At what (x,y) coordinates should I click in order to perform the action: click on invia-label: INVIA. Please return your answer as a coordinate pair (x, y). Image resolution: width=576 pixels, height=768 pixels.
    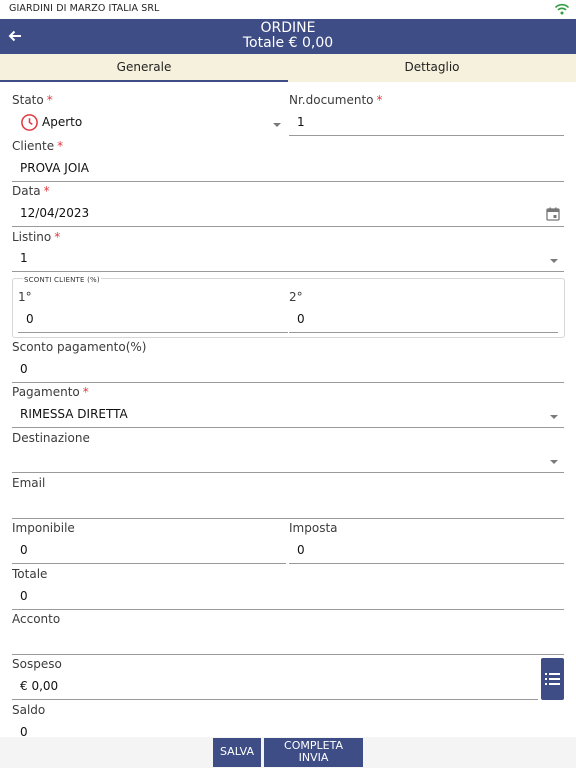
    Looking at the image, I should click on (313, 757).